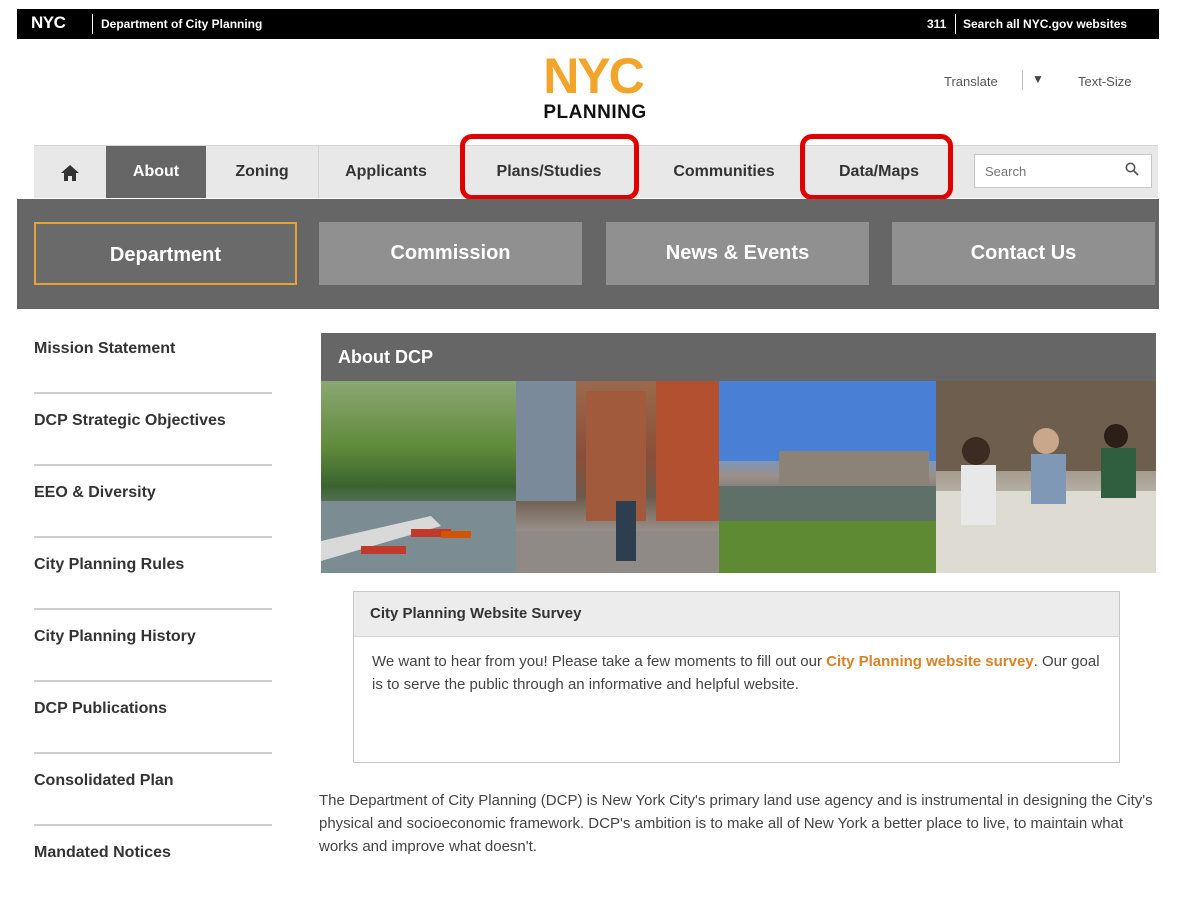  Describe the element at coordinates (153, 502) in the screenshot. I see `sidebar-item-eeo-diversity: EEO & Diversity` at that location.